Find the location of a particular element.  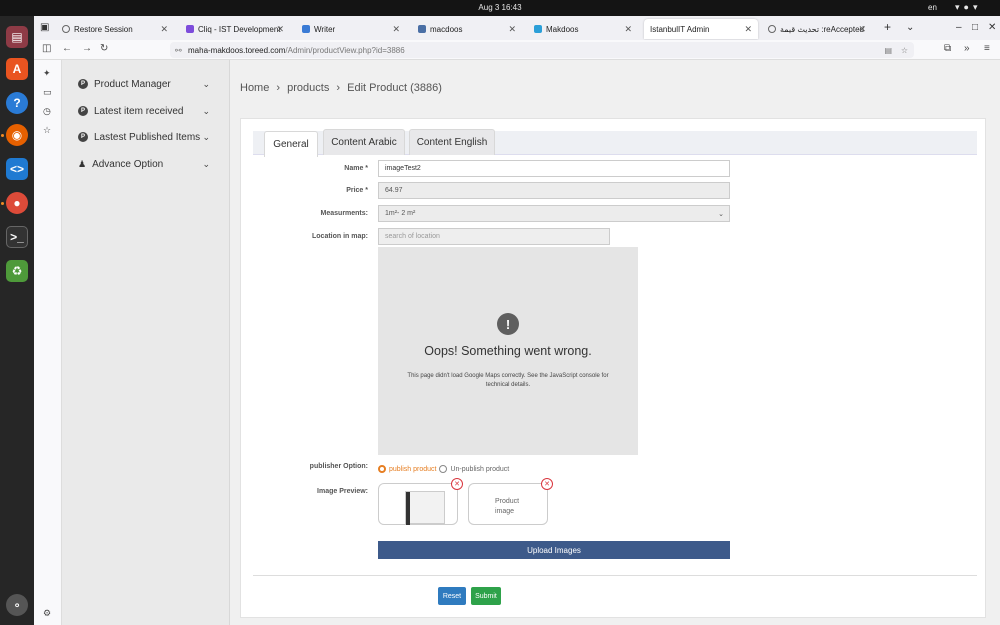

tab-writer: Writer ✕ is located at coordinates (351, 29).